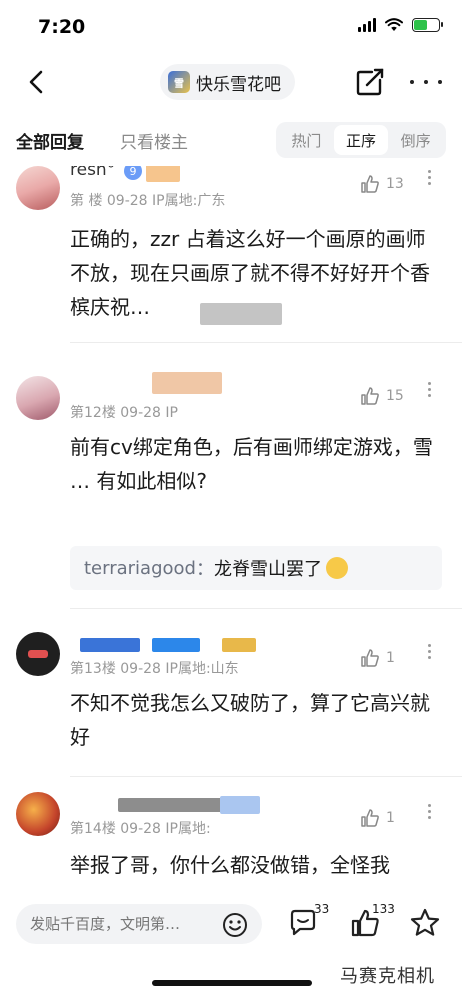 Image resolution: width=462 pixels, height=1000 pixels. Describe the element at coordinates (251, 464) in the screenshot. I see `post-text: 前有cv绑定角色，后有画师绑定游戏，雪 … 有如此相似?` at that location.